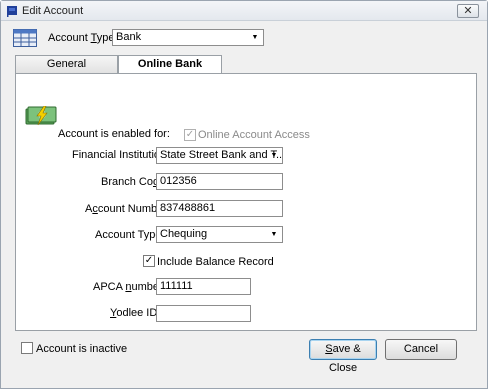 The height and width of the screenshot is (391, 490). What do you see at coordinates (219, 234) in the screenshot?
I see `bank-account-type-select: Chequing ▼` at bounding box center [219, 234].